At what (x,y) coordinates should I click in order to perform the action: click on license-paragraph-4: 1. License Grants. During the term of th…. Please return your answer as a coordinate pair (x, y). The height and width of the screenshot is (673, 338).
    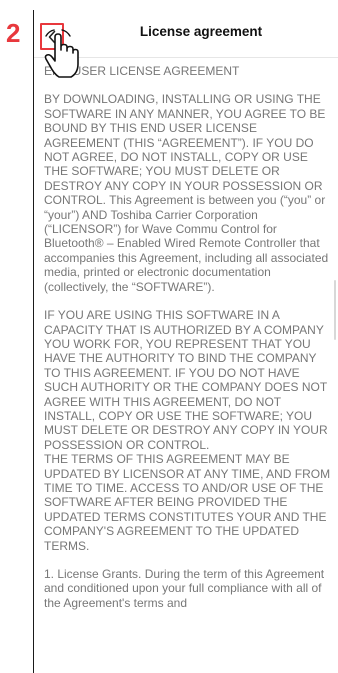
    Looking at the image, I should click on (184, 588).